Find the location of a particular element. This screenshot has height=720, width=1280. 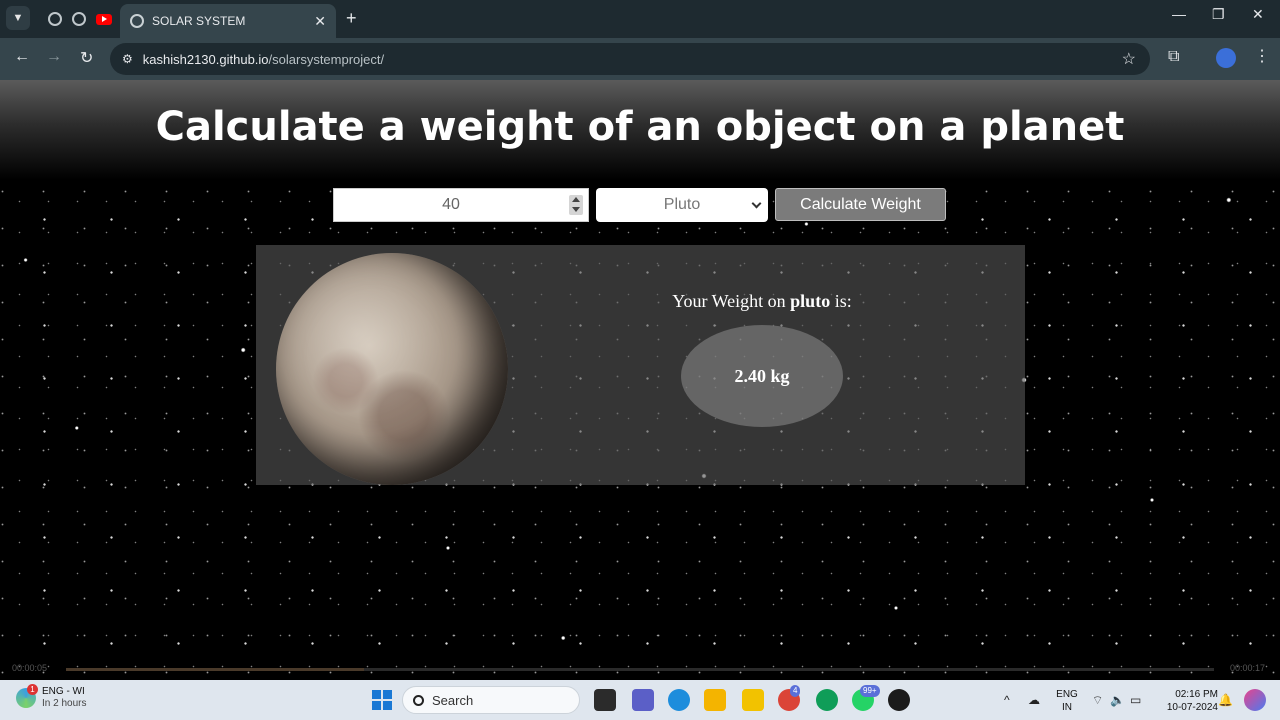

result-label: Your Weight on pluto is: is located at coordinates (762, 301).